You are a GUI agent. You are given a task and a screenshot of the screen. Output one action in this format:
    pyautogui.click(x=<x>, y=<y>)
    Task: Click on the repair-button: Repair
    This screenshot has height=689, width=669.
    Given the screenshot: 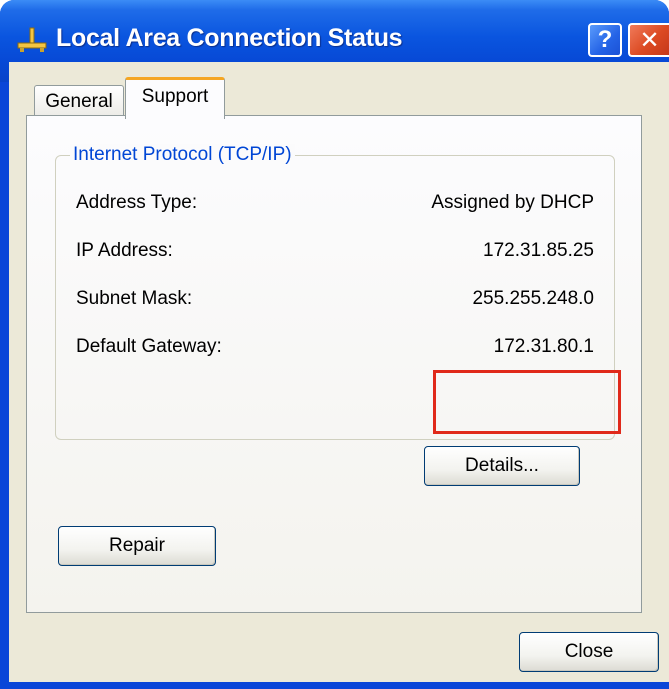 What is the action you would take?
    pyautogui.click(x=137, y=546)
    